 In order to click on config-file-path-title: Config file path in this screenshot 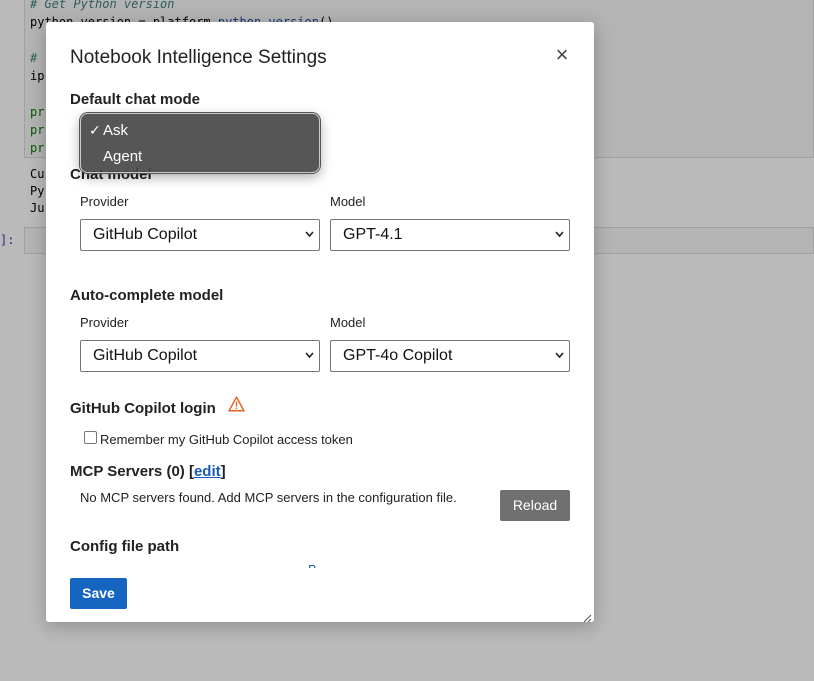, I will do `click(125, 546)`.